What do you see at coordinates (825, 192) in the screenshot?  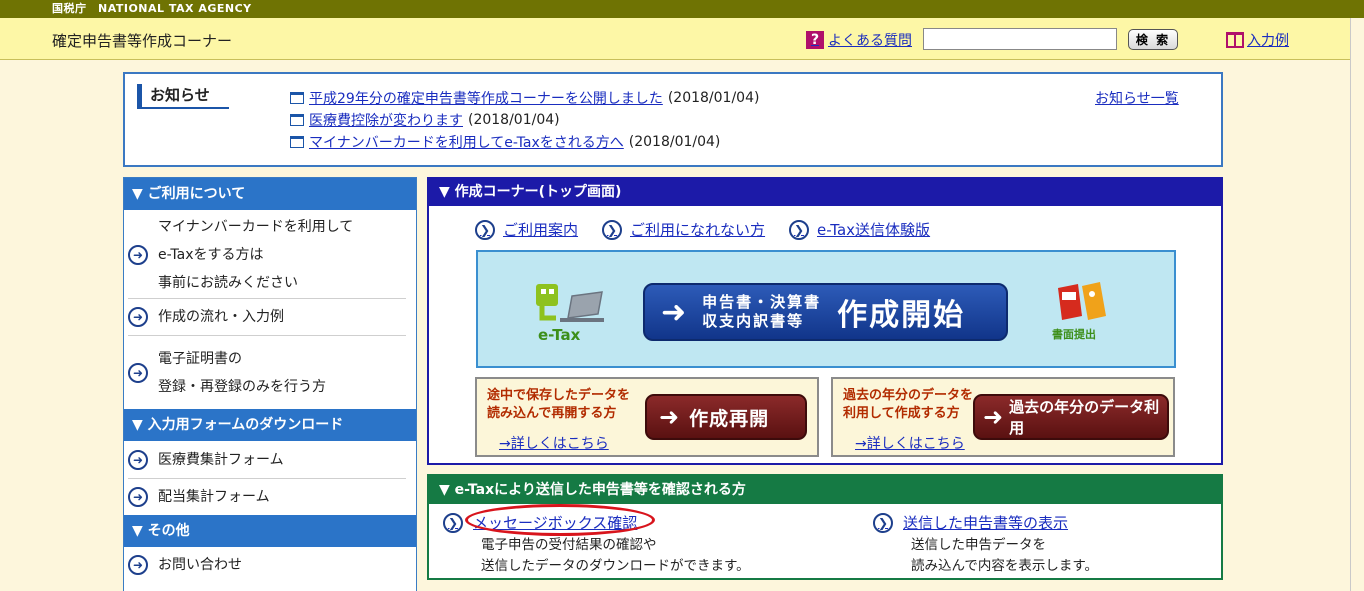 I see `creation-corner-heading: ▼ 作成コーナー(トップ画面)` at bounding box center [825, 192].